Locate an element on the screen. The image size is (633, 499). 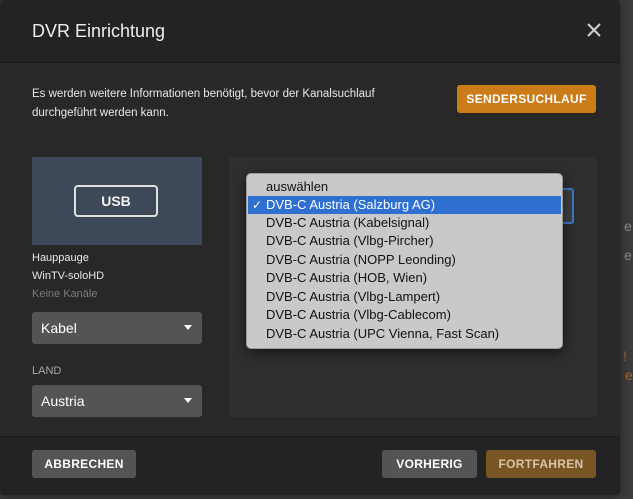
close-icon is located at coordinates (594, 30).